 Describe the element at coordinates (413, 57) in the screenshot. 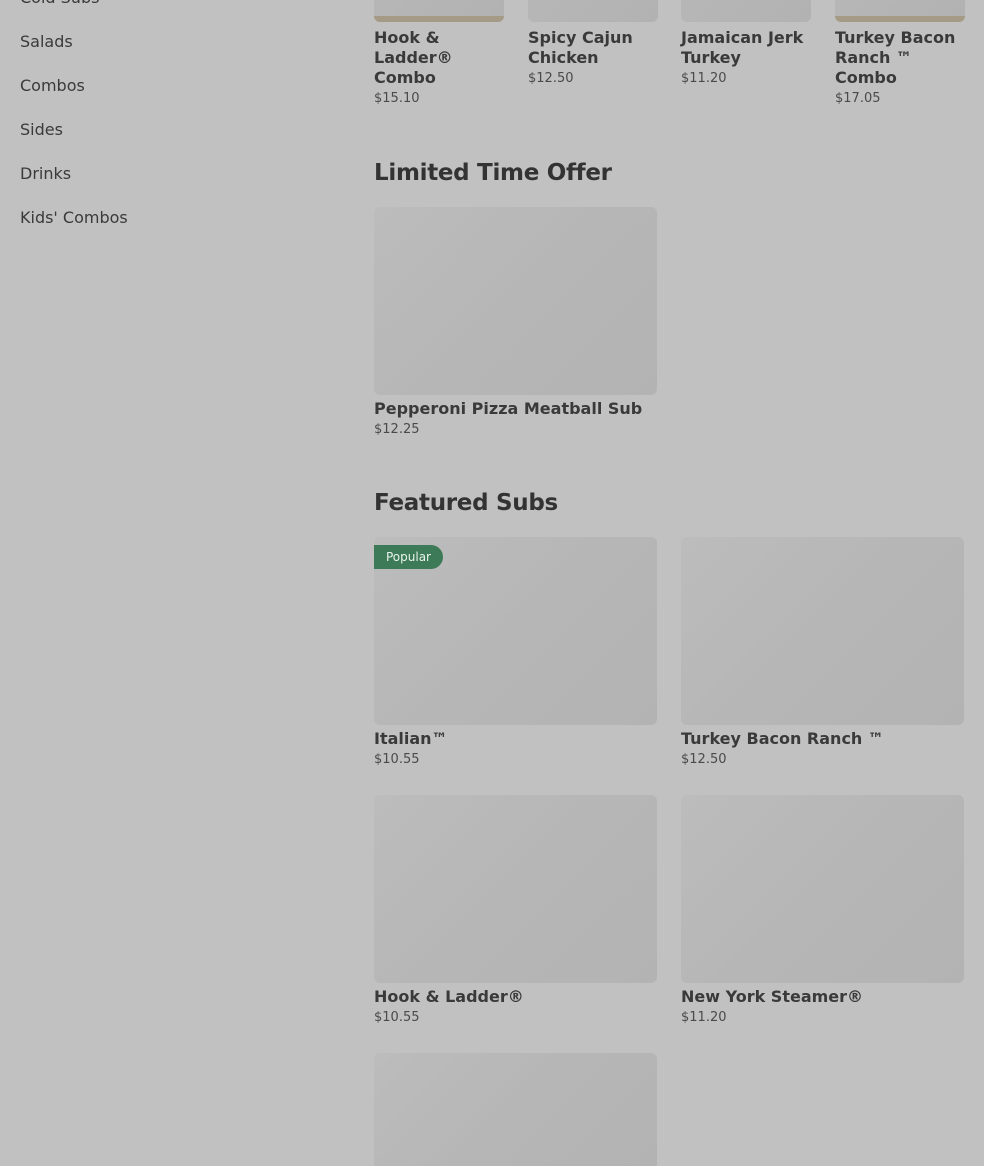

I see `product-name: Hook & Ladder® Combo` at that location.